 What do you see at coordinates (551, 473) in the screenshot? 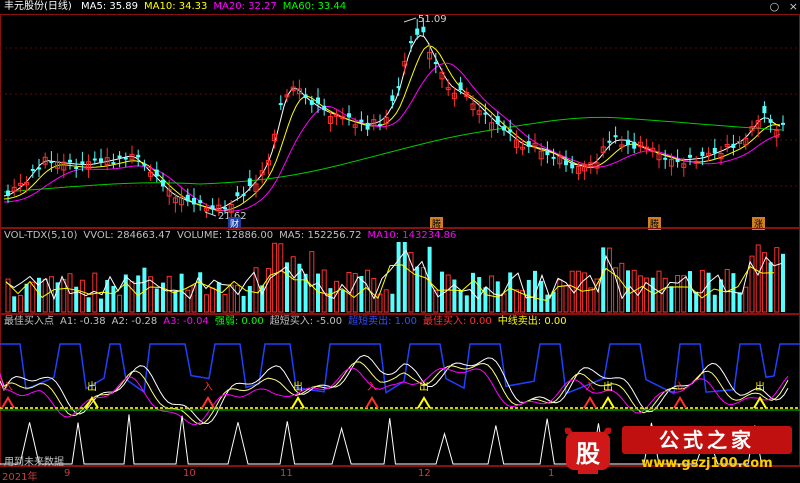
I see `axis-label: 1` at bounding box center [551, 473].